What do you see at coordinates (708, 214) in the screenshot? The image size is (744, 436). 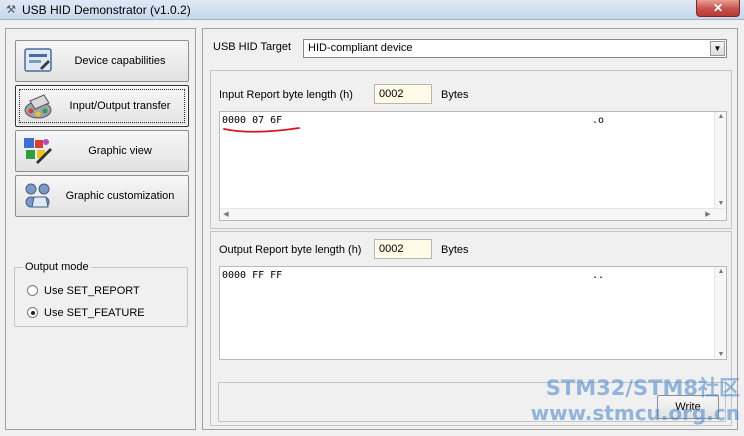 I see `scroll-right-icon: ▶` at bounding box center [708, 214].